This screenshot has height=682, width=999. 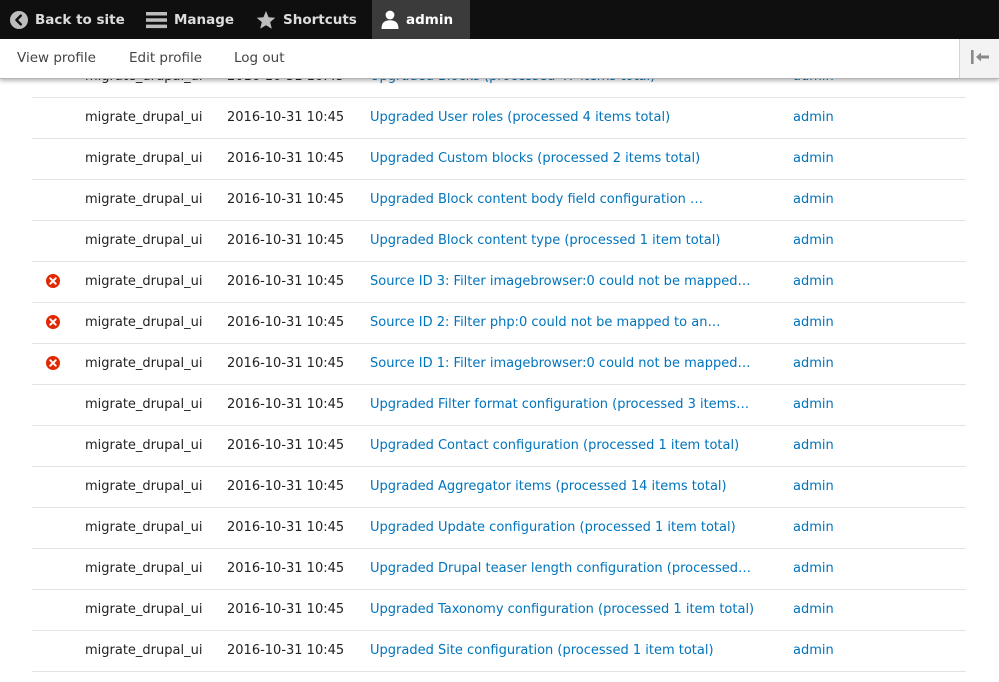 I want to click on user-icon, so click(x=390, y=19).